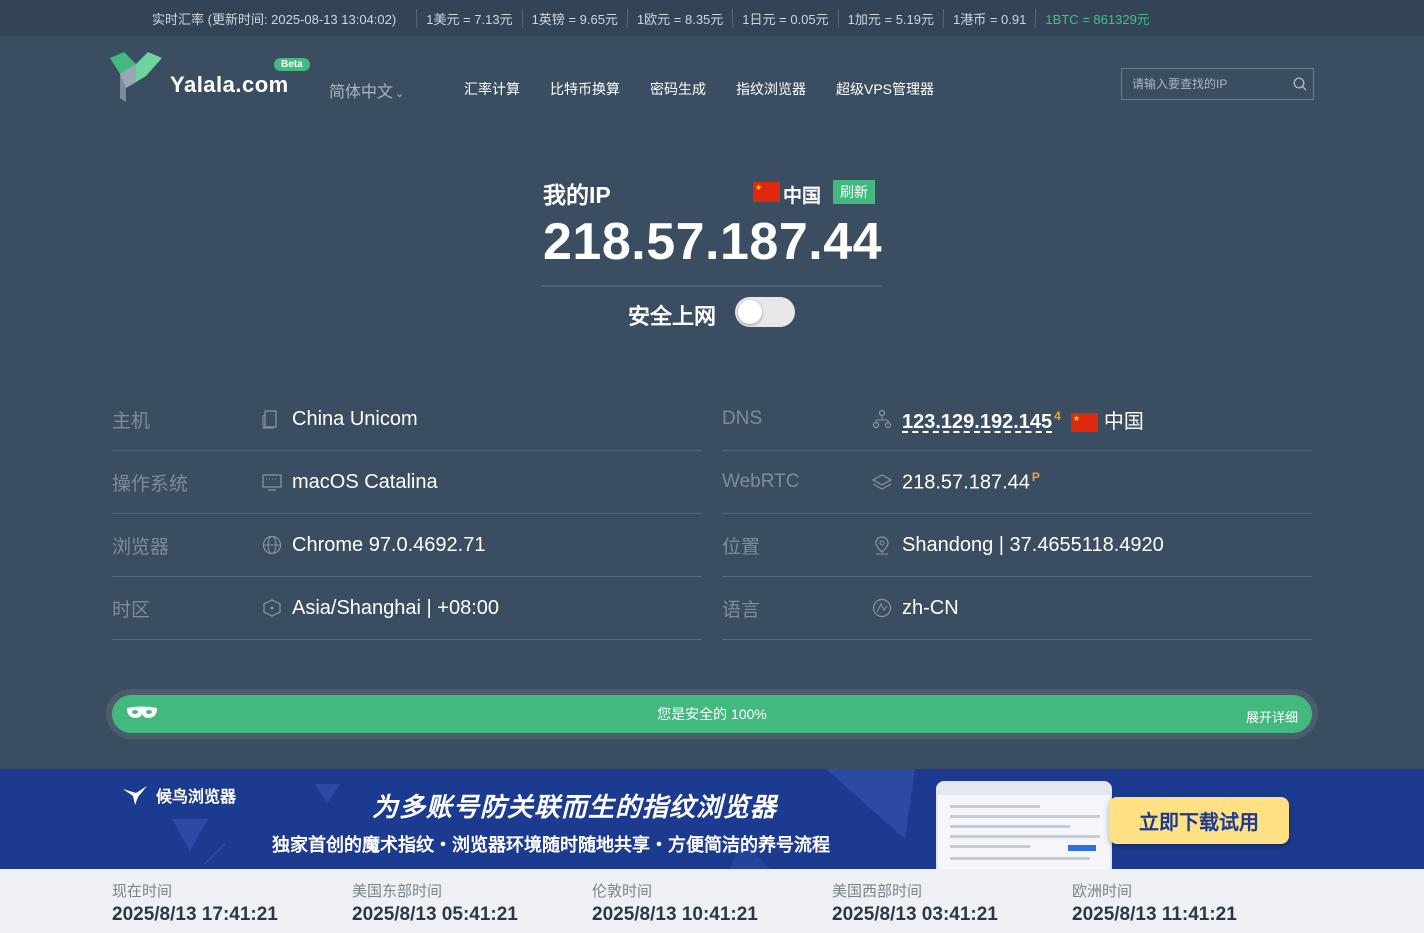  I want to click on info-row-location: 位置 Shandong | 37.4655118.4920, so click(1017, 545).